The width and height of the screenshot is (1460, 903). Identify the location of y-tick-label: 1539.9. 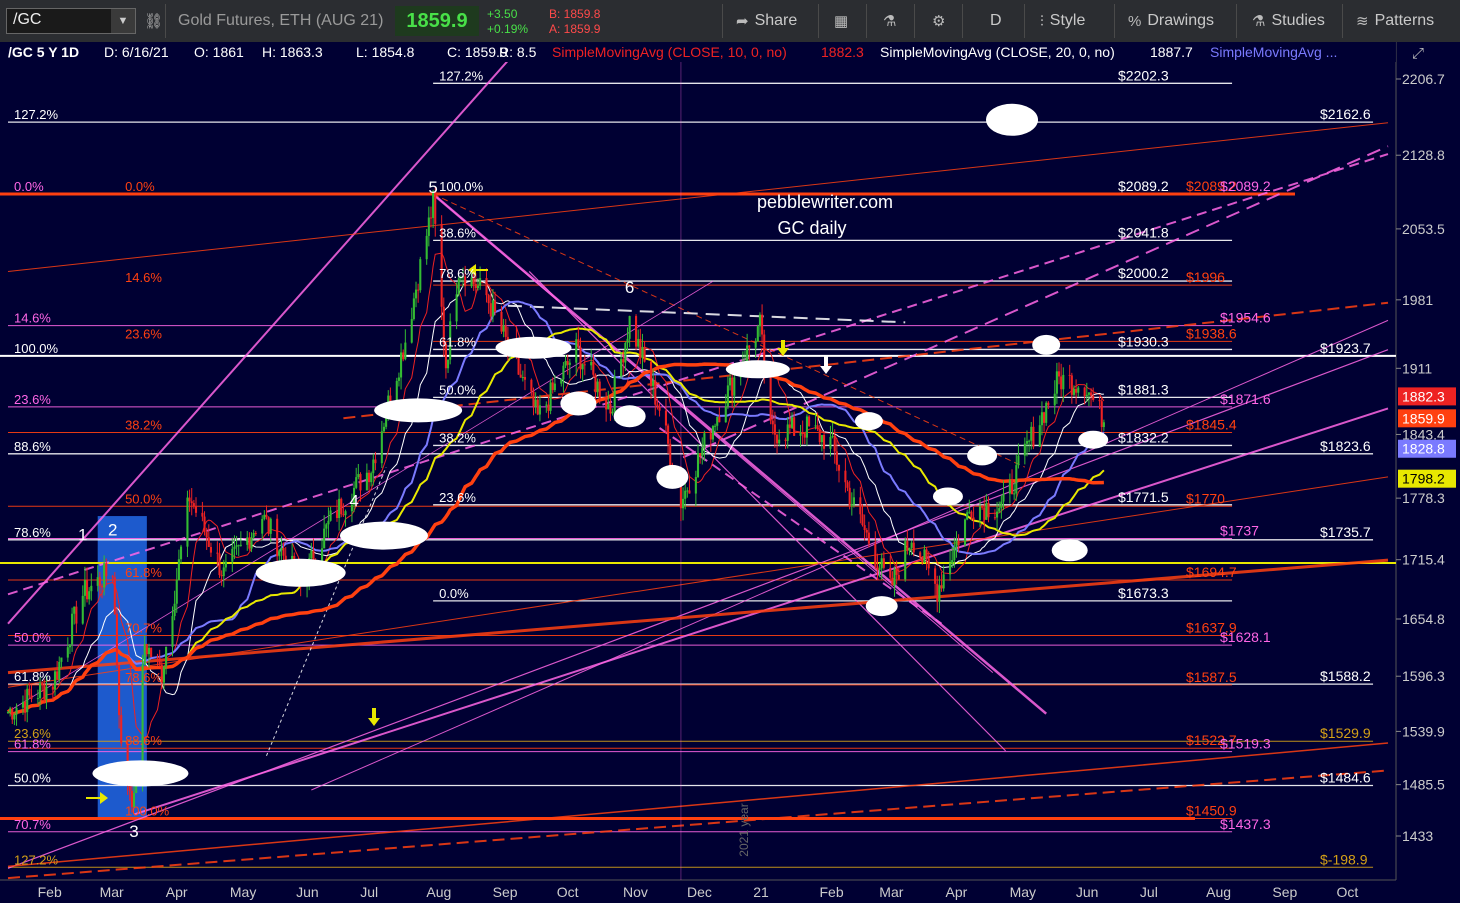
(1423, 731).